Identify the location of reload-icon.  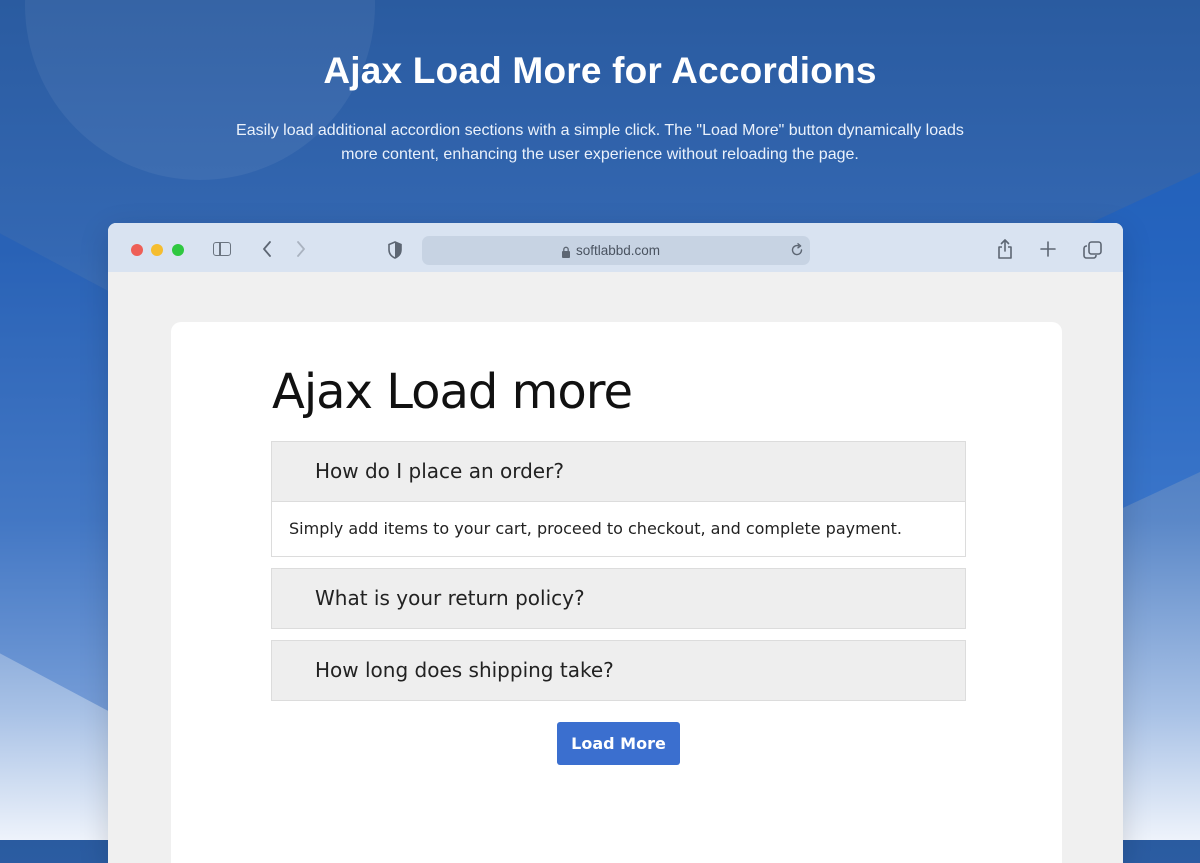
(797, 252).